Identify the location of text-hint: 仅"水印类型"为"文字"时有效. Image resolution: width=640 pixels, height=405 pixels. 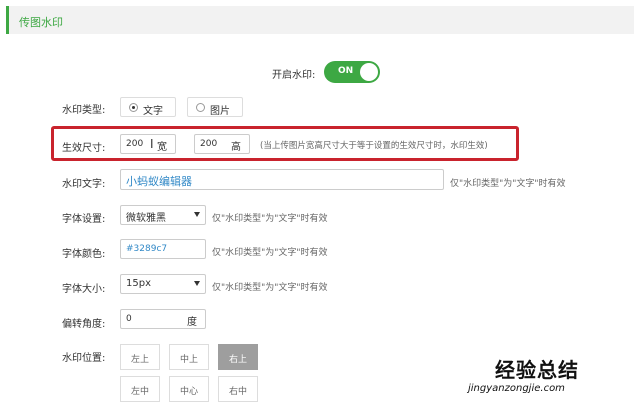
(508, 184).